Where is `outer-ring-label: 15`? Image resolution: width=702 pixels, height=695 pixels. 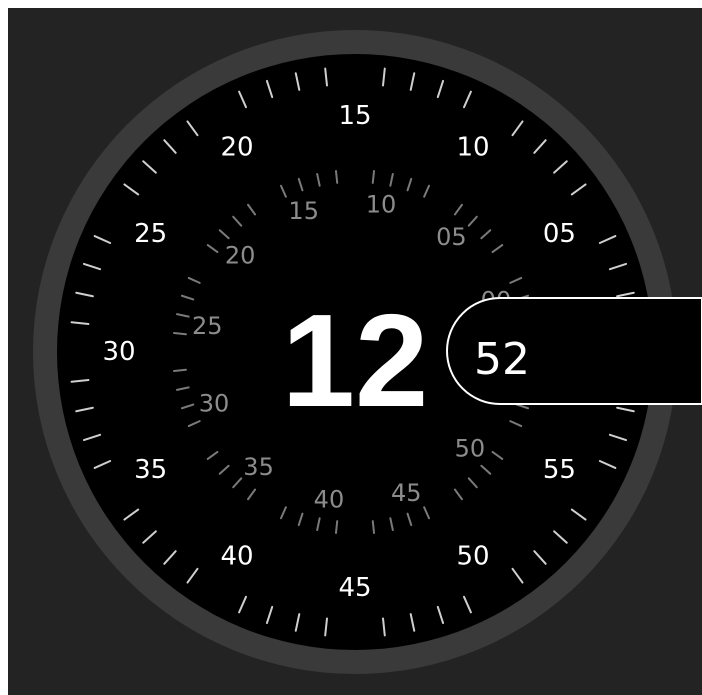
outer-ring-label: 15 is located at coordinates (354, 116).